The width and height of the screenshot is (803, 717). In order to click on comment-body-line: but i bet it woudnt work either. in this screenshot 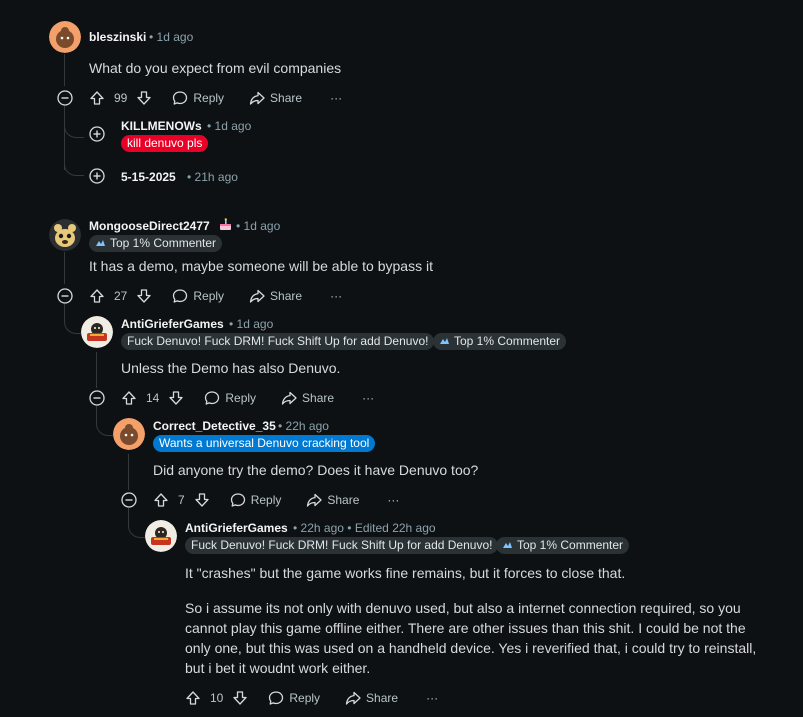, I will do `click(278, 668)`.